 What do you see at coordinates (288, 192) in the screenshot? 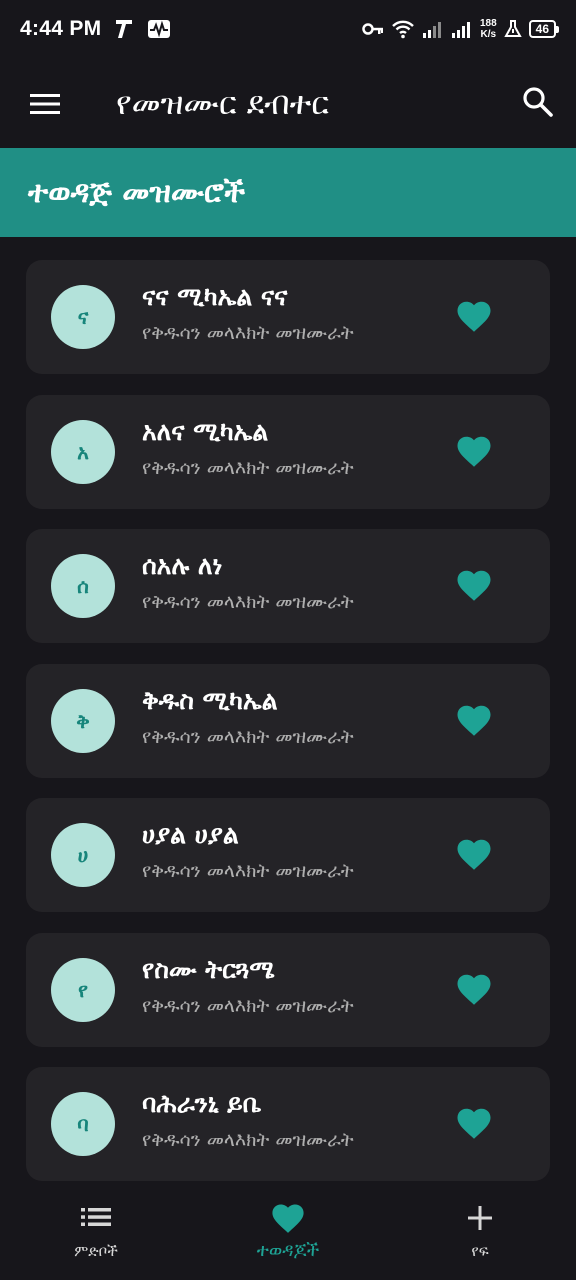
I see `favorites-banner: ተወዳጅ መዝሙሮች` at bounding box center [288, 192].